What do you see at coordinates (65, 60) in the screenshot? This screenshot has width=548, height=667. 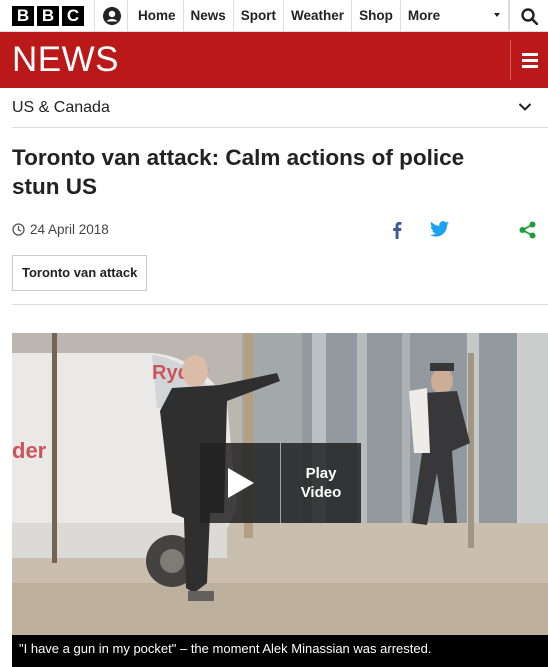 I see `news-wordmark: NEWS` at bounding box center [65, 60].